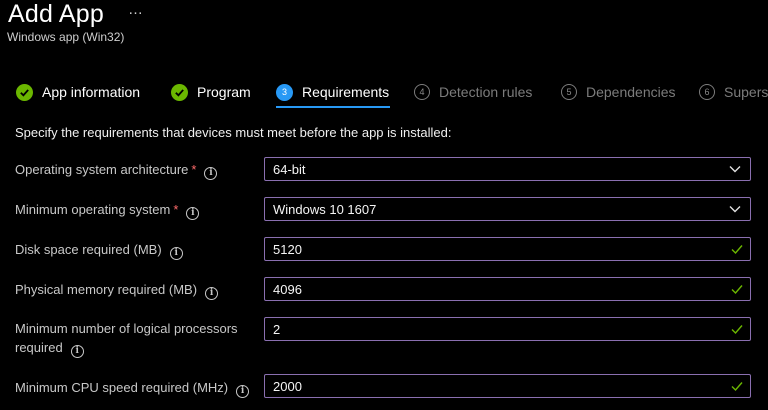 This screenshot has height=410, width=768. I want to click on physical-memory-label: Physical memory required (MB) i, so click(117, 290).